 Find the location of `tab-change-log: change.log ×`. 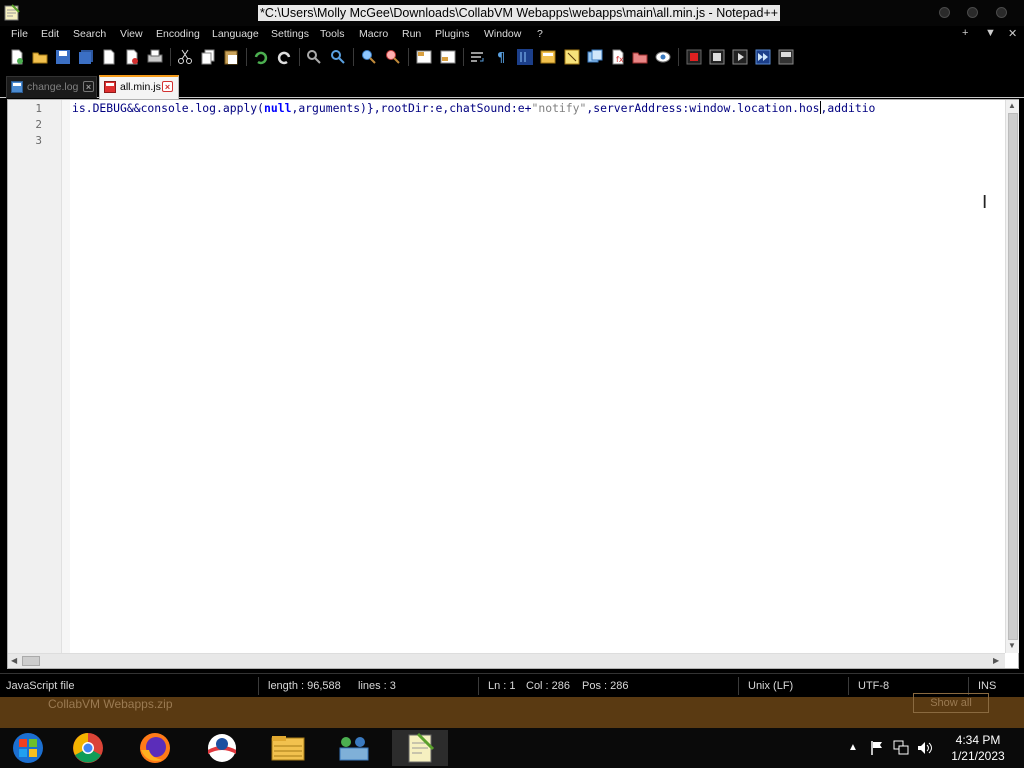

tab-change-log: change.log × is located at coordinates (51, 87).